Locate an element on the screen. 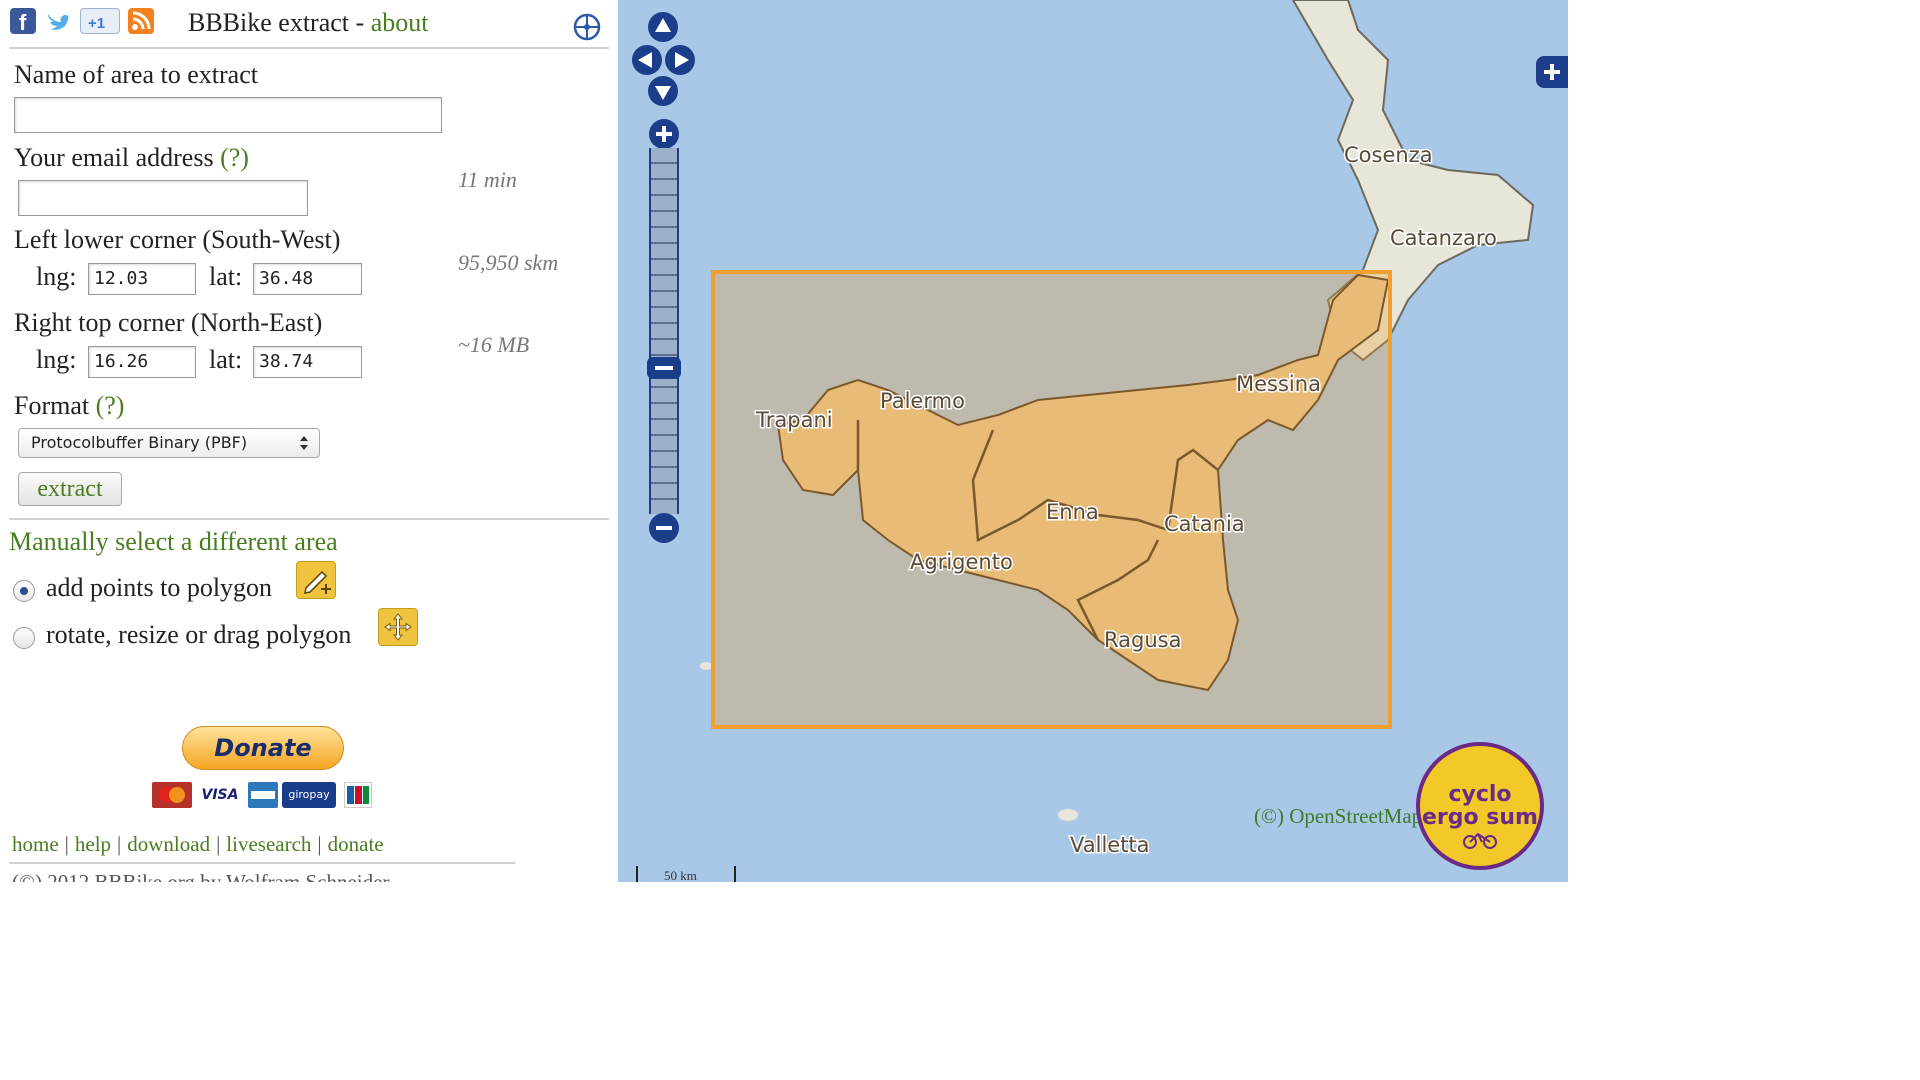 This screenshot has width=1920, height=1080. footer-links: home | help | download | livesearch | donate is located at coordinates (198, 844).